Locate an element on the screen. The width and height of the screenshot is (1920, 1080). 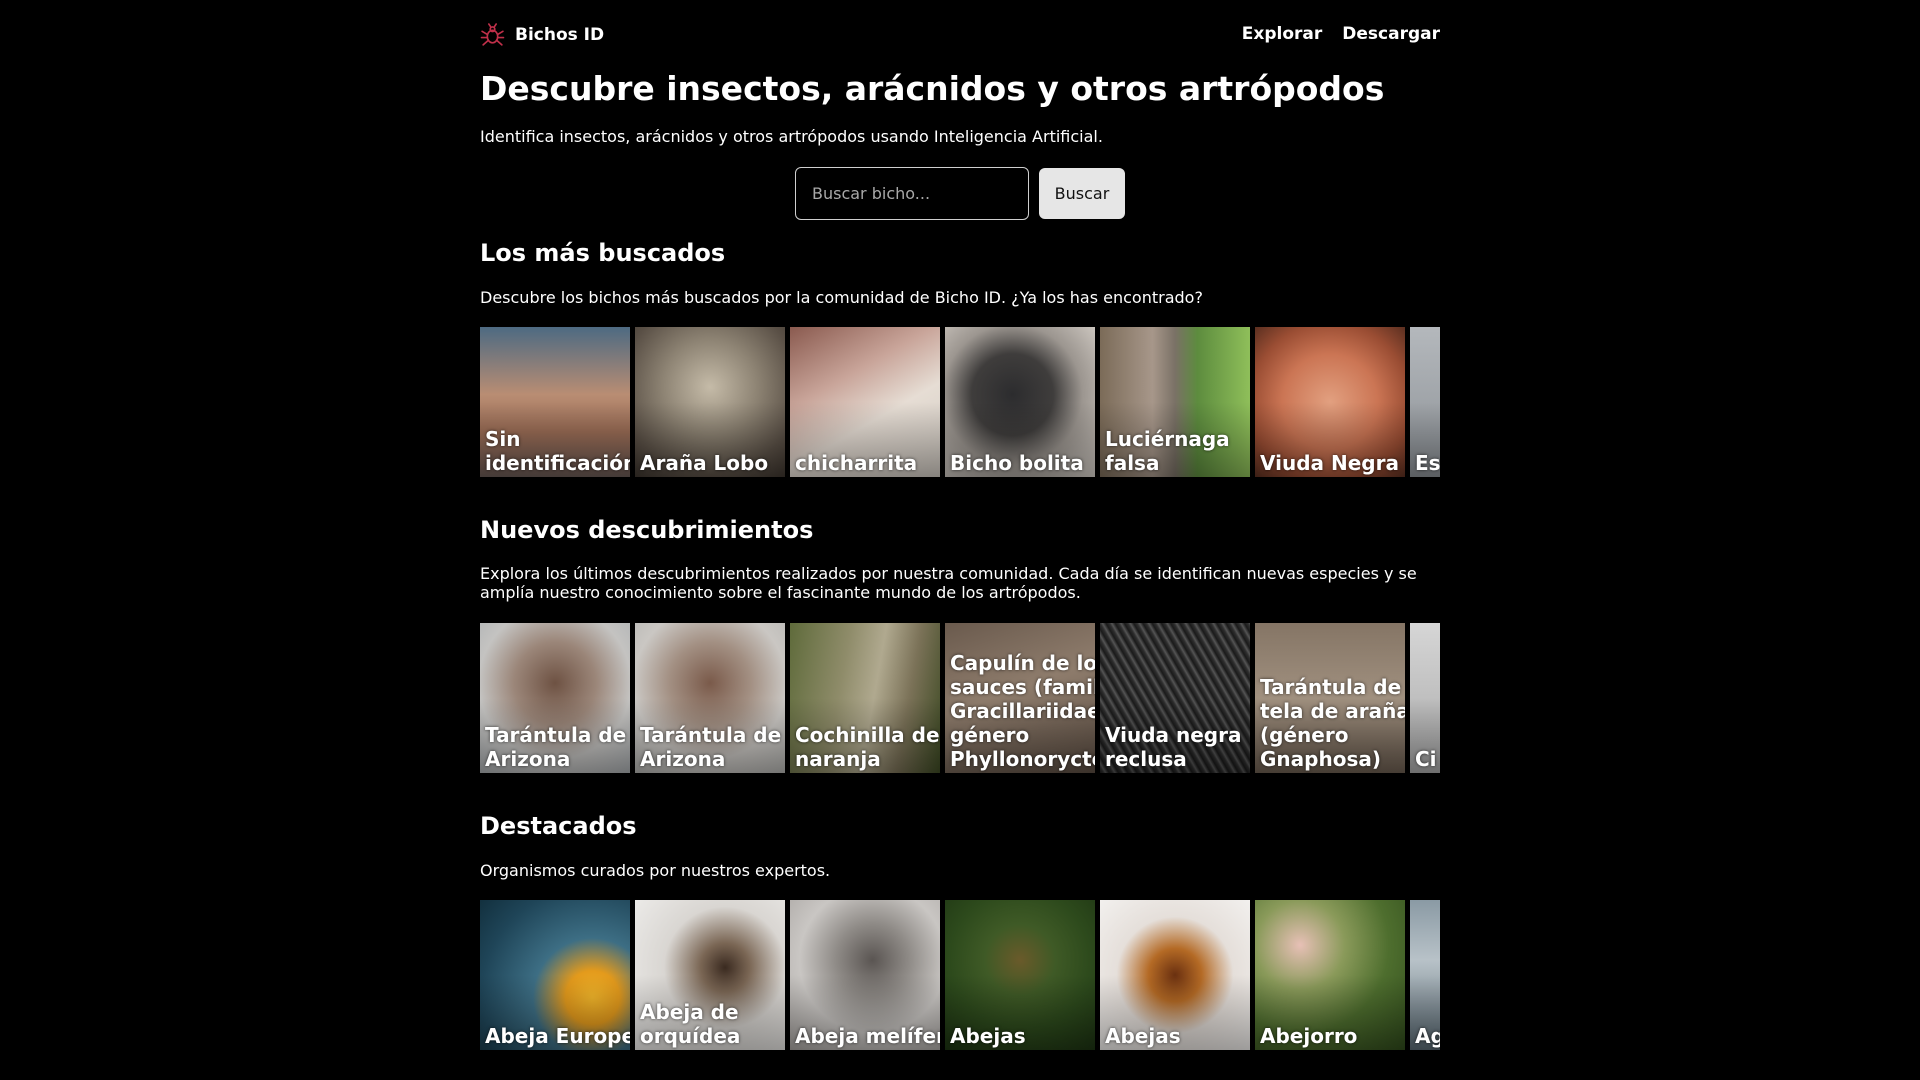
card-label: Cochinilla de la naranja is located at coordinates (867, 747).